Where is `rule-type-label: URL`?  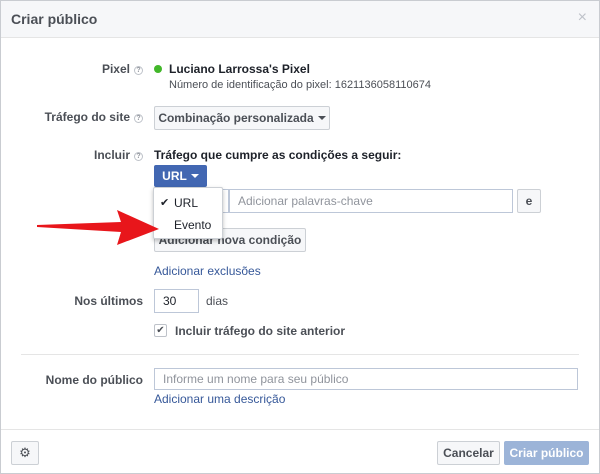 rule-type-label: URL is located at coordinates (174, 176).